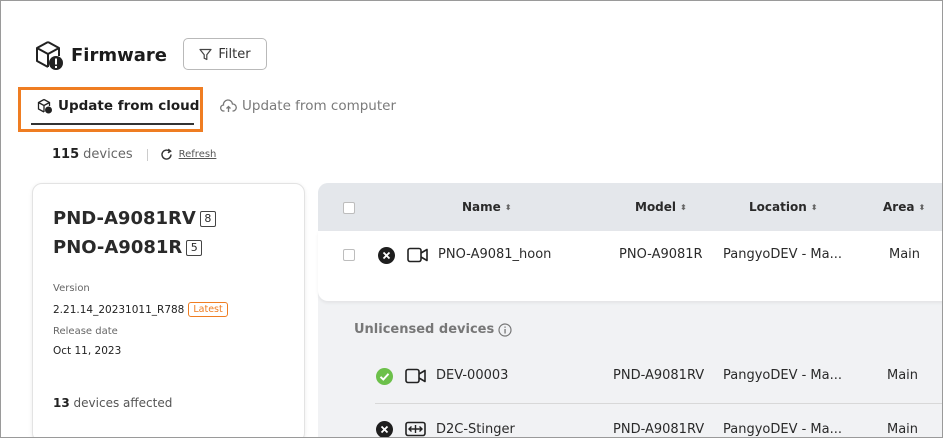 Image resolution: width=943 pixels, height=438 pixels. What do you see at coordinates (197, 154) in the screenshot?
I see `refresh-label: Refresh` at bounding box center [197, 154].